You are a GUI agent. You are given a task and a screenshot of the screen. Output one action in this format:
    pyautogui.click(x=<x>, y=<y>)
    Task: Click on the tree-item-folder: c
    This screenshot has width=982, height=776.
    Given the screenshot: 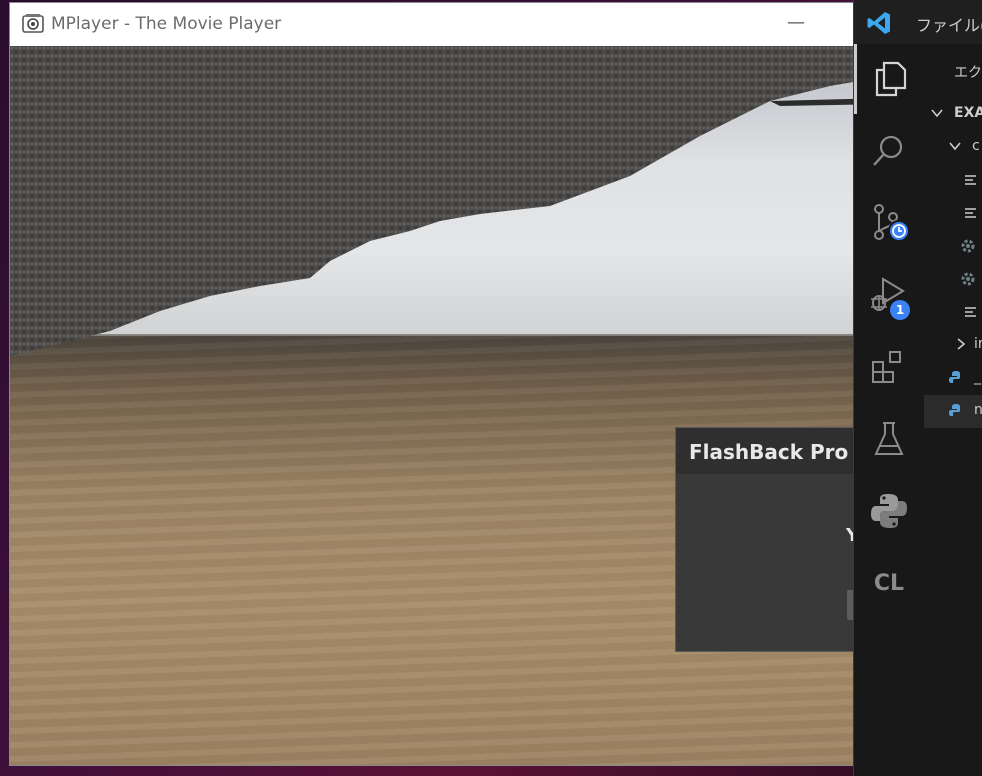 What is the action you would take?
    pyautogui.click(x=953, y=147)
    